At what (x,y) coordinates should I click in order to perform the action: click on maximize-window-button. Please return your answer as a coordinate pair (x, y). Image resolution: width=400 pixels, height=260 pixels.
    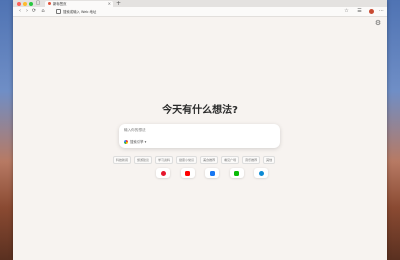
    Looking at the image, I should click on (31, 3).